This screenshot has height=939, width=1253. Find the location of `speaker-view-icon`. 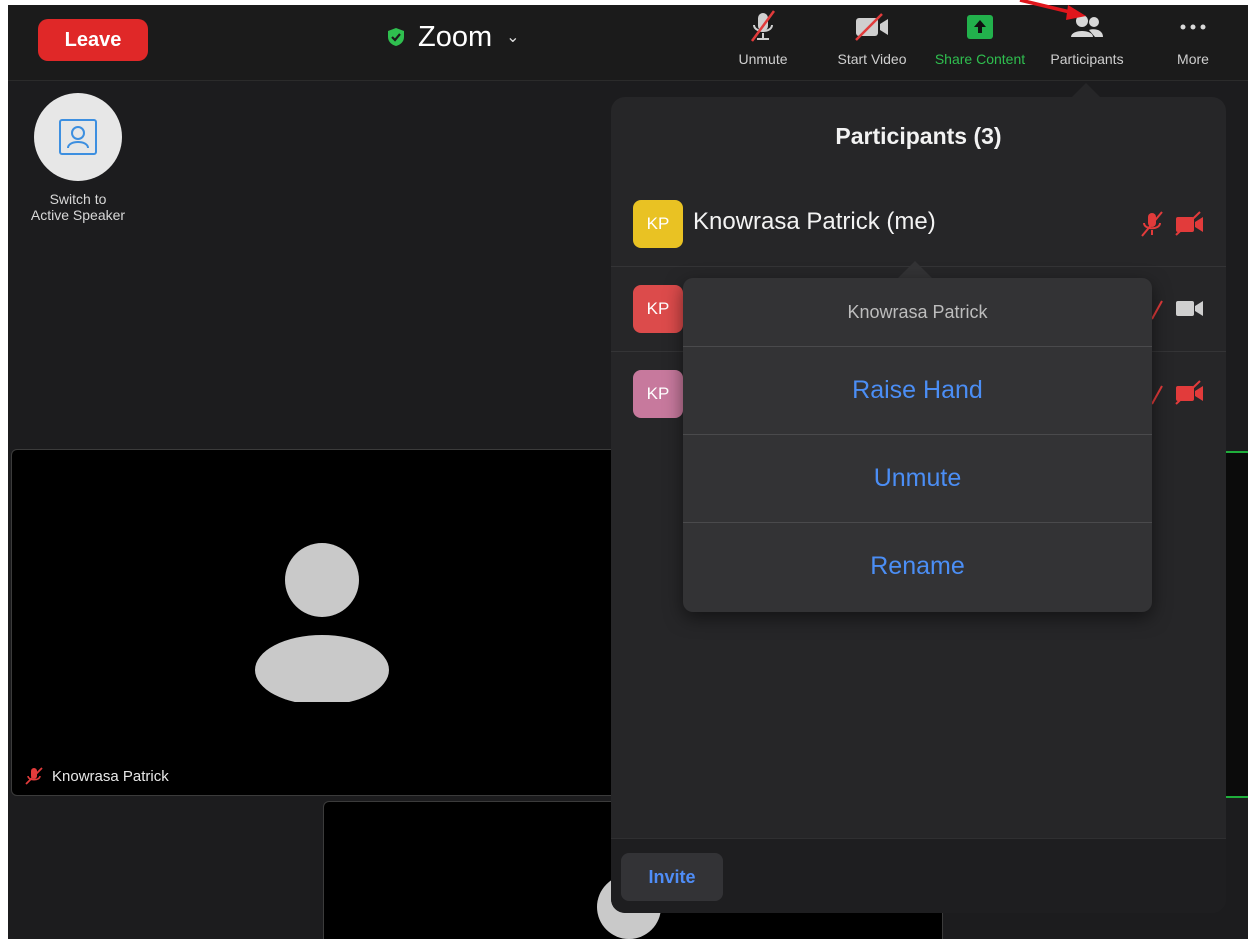

speaker-view-icon is located at coordinates (78, 137).